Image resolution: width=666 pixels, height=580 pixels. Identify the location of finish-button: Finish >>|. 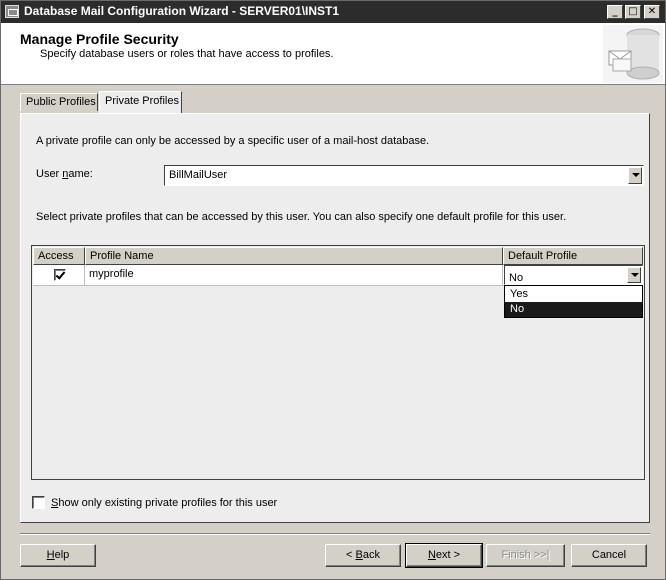
(525, 555).